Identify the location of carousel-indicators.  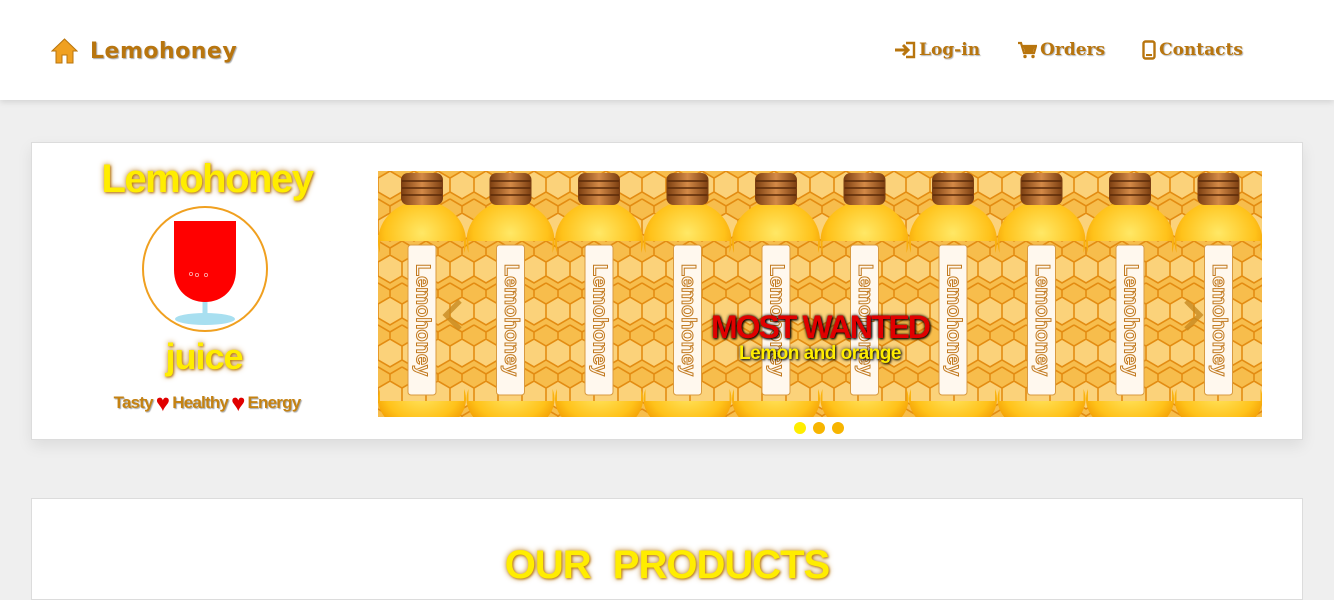
(822, 428).